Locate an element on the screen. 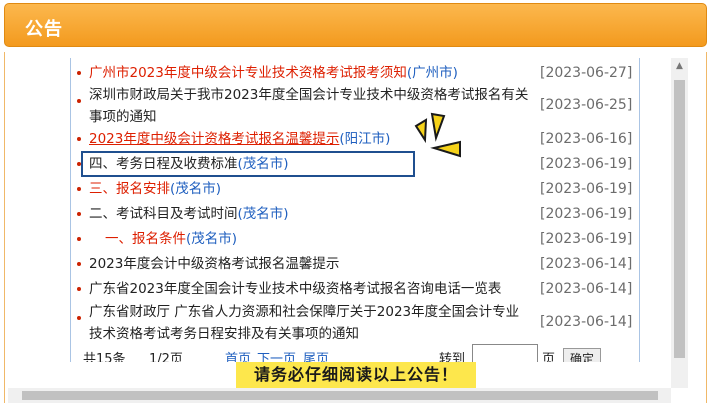 The width and height of the screenshot is (711, 403). attention-burst-icon is located at coordinates (437, 135).